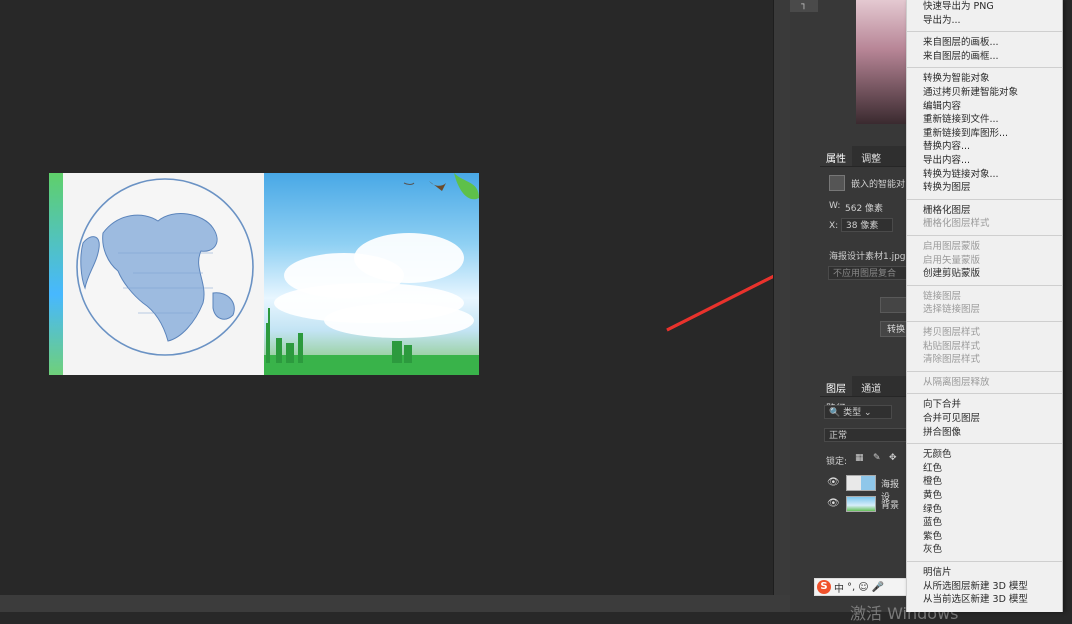 This screenshot has height=624, width=1072. What do you see at coordinates (835, 413) in the screenshot?
I see `search-icon: 🔍` at bounding box center [835, 413].